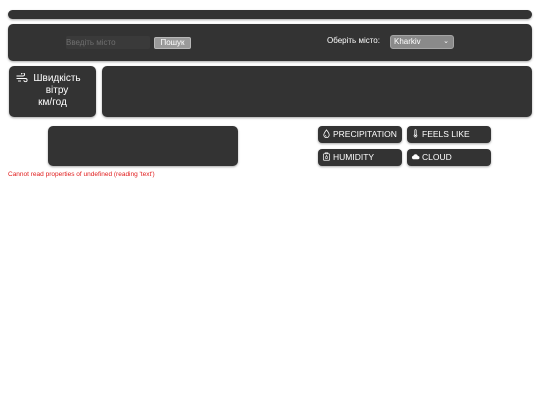 The image size is (540, 405). Describe the element at coordinates (57, 84) in the screenshot. I see `wind-speed-label: Швидкість вітру` at that location.